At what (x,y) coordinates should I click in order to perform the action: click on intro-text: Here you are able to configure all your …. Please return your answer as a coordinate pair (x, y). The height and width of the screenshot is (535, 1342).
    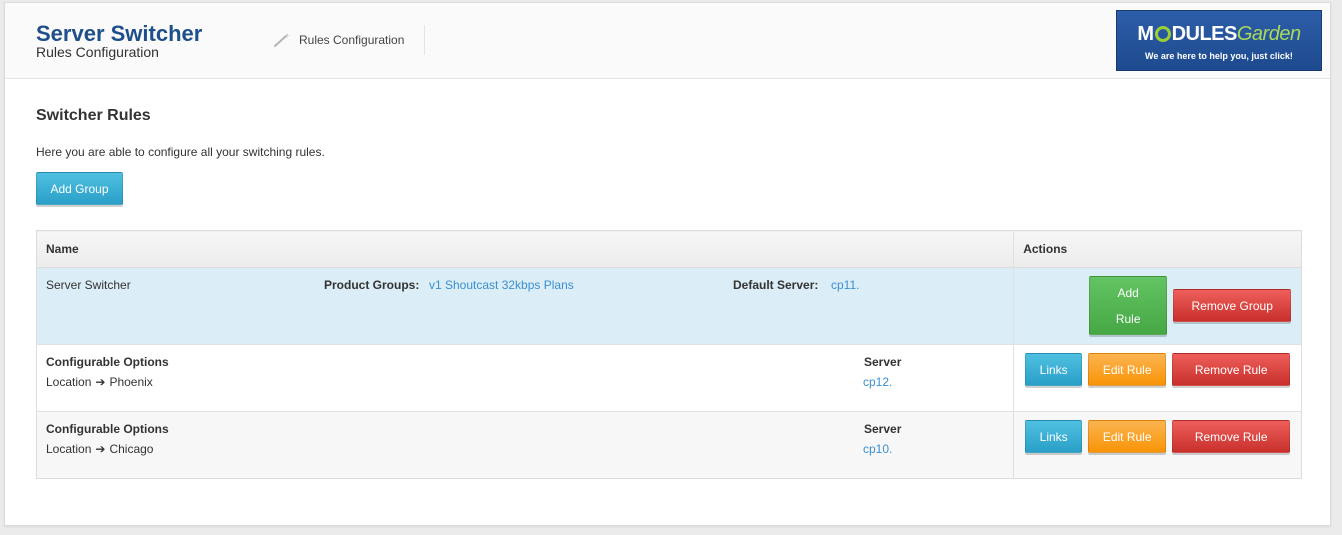
    Looking at the image, I should click on (180, 152).